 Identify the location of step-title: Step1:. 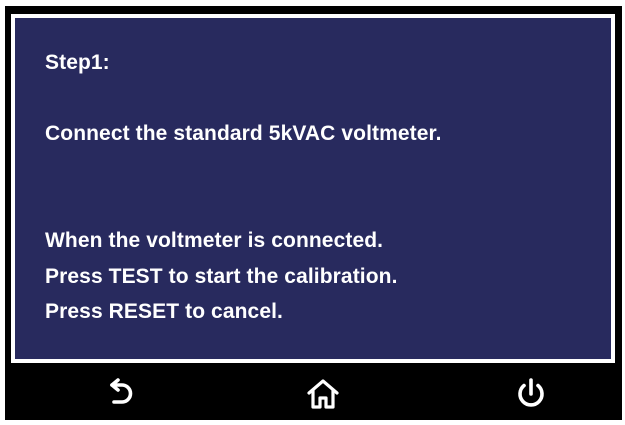
(77, 62).